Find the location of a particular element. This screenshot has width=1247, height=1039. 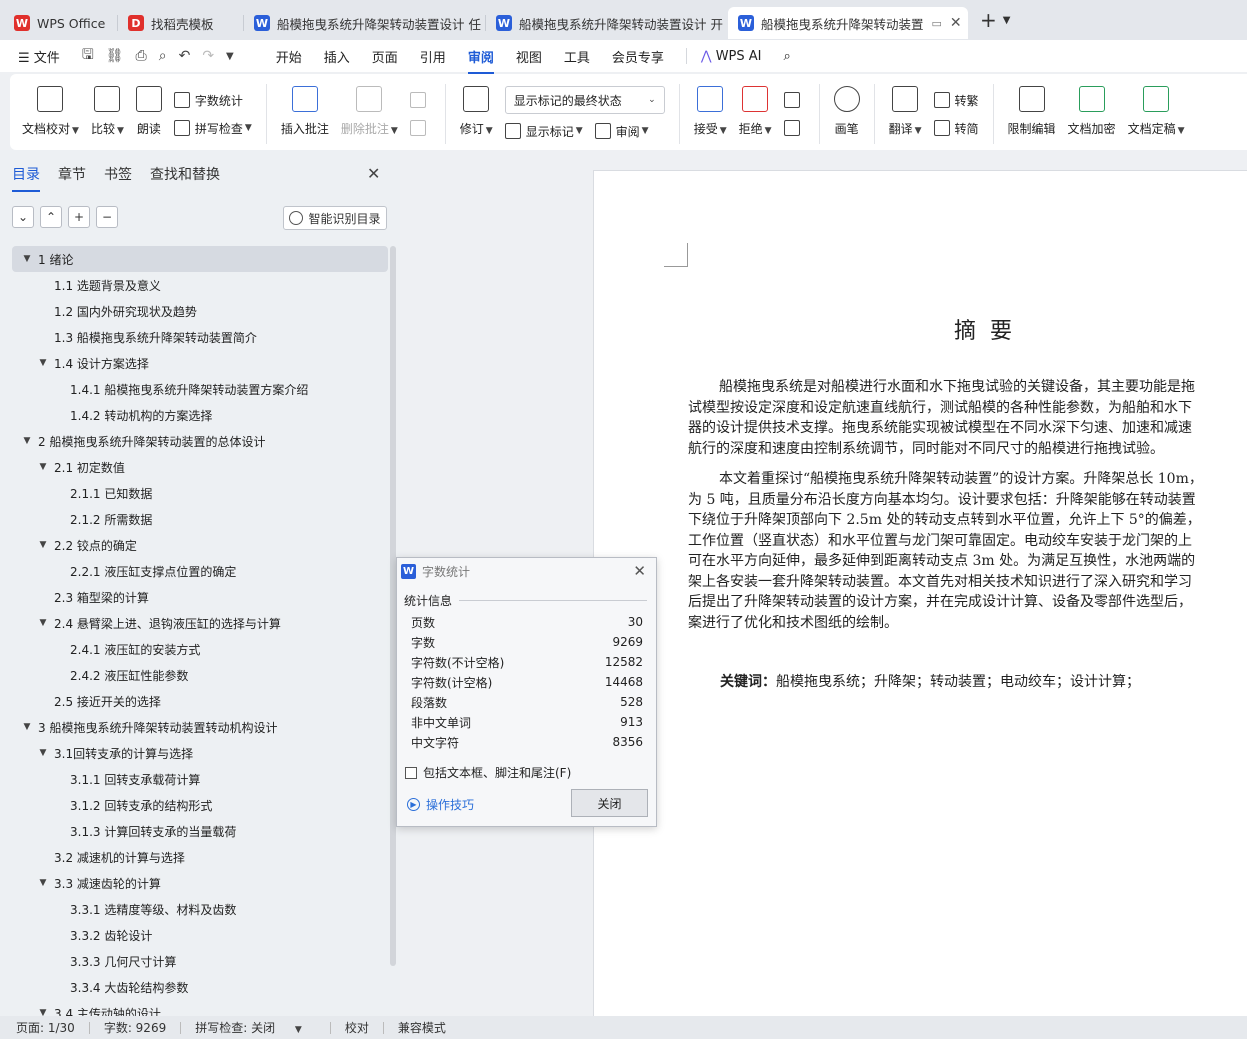

encrypt-button: 文档加密 is located at coordinates (1092, 109).